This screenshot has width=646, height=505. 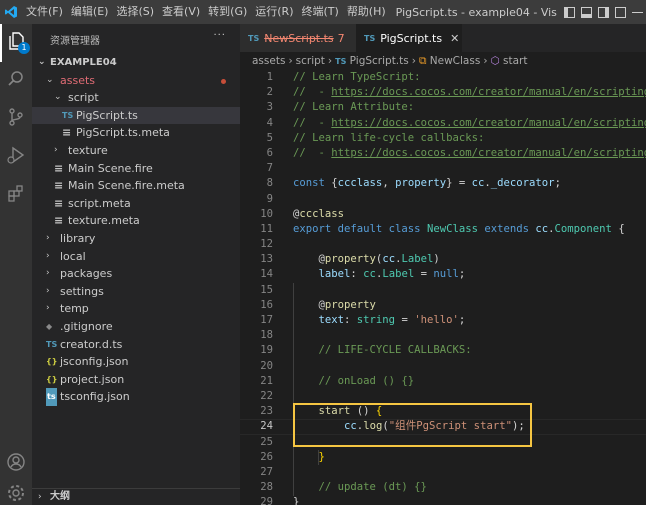 What do you see at coordinates (136, 221) in the screenshot?
I see `tree-item: ≡ texture.meta` at bounding box center [136, 221].